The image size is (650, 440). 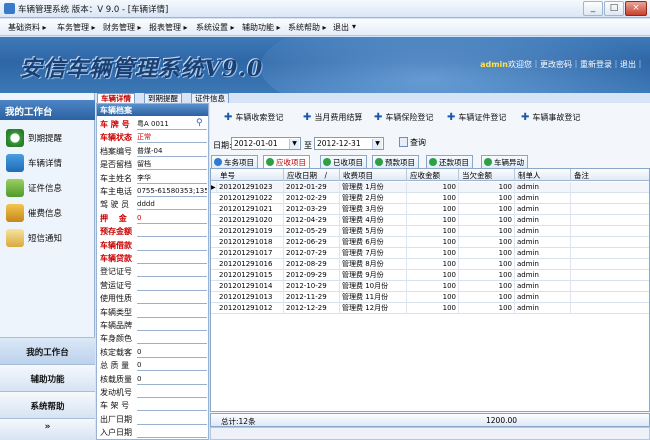 I want to click on table-row: 201201291020 2012-04-29 管理费 4月份 100 100 admin, so click(x=430, y=220).